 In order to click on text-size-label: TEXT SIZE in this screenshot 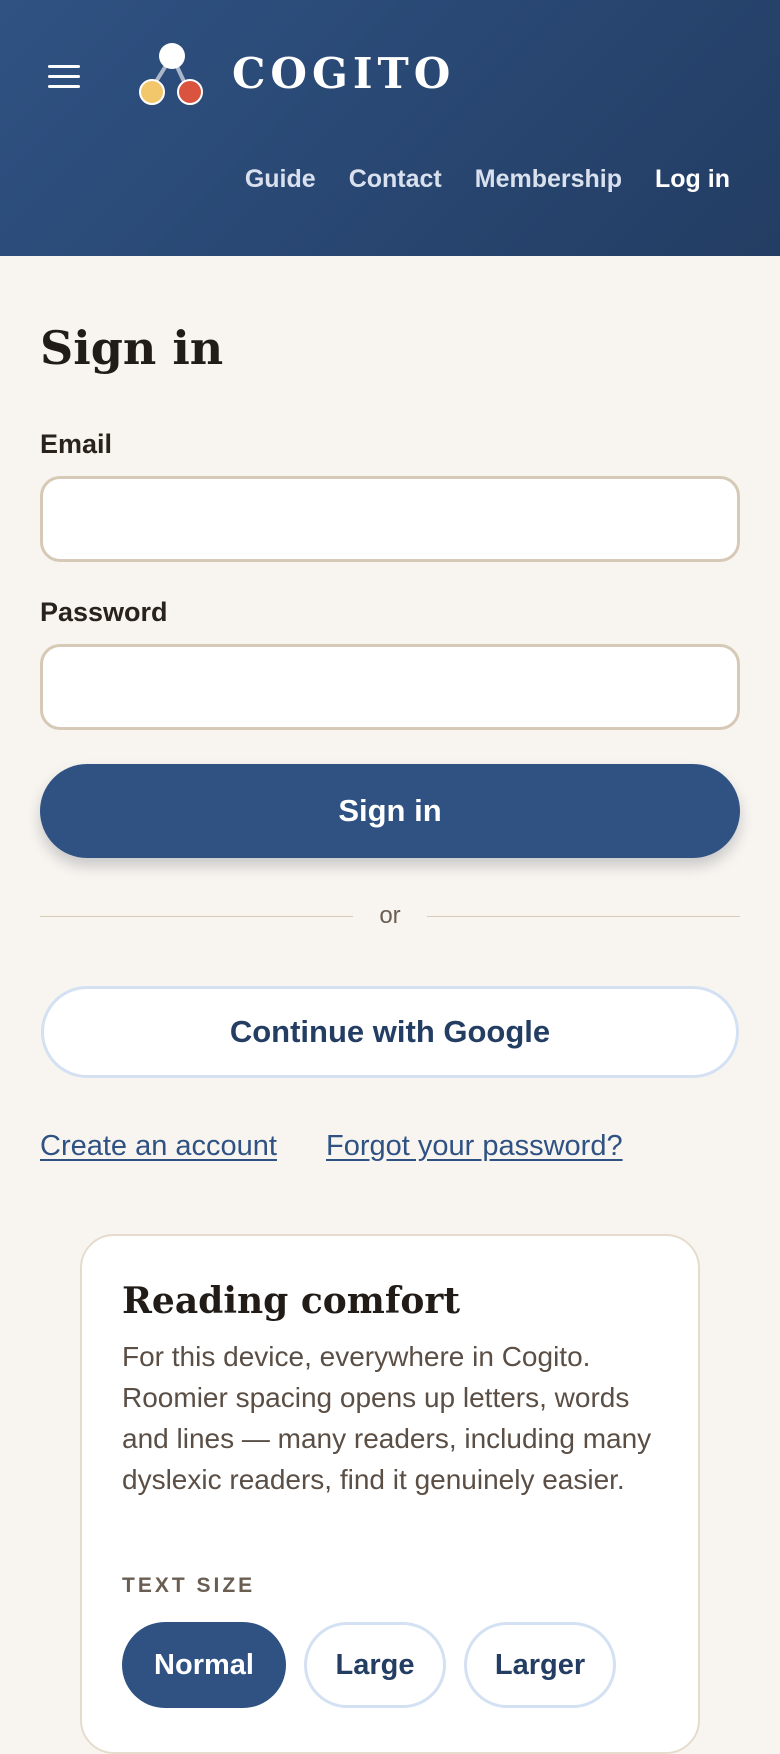, I will do `click(189, 1585)`.